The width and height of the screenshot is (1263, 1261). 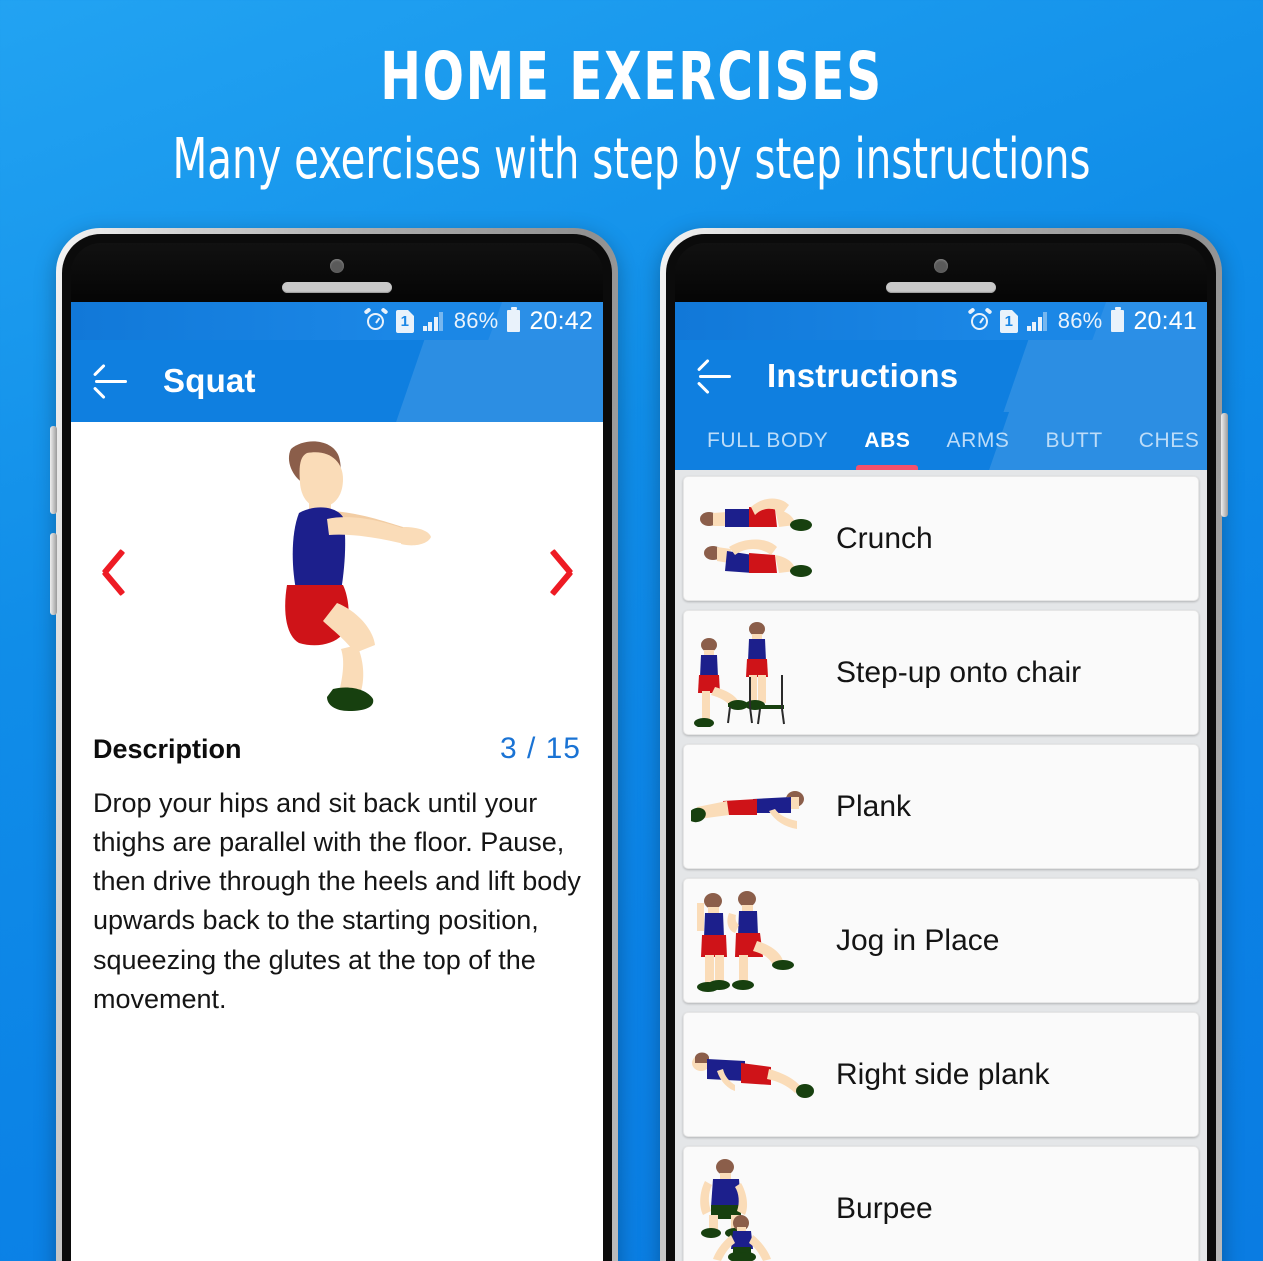 I want to click on app-bar-right: Instructions, so click(x=941, y=376).